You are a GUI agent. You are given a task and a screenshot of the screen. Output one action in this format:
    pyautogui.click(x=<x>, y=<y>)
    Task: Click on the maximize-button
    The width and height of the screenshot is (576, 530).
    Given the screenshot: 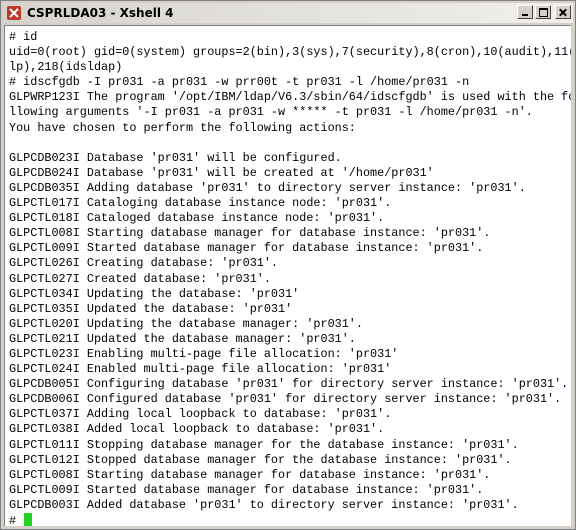 What is the action you would take?
    pyautogui.click(x=543, y=12)
    